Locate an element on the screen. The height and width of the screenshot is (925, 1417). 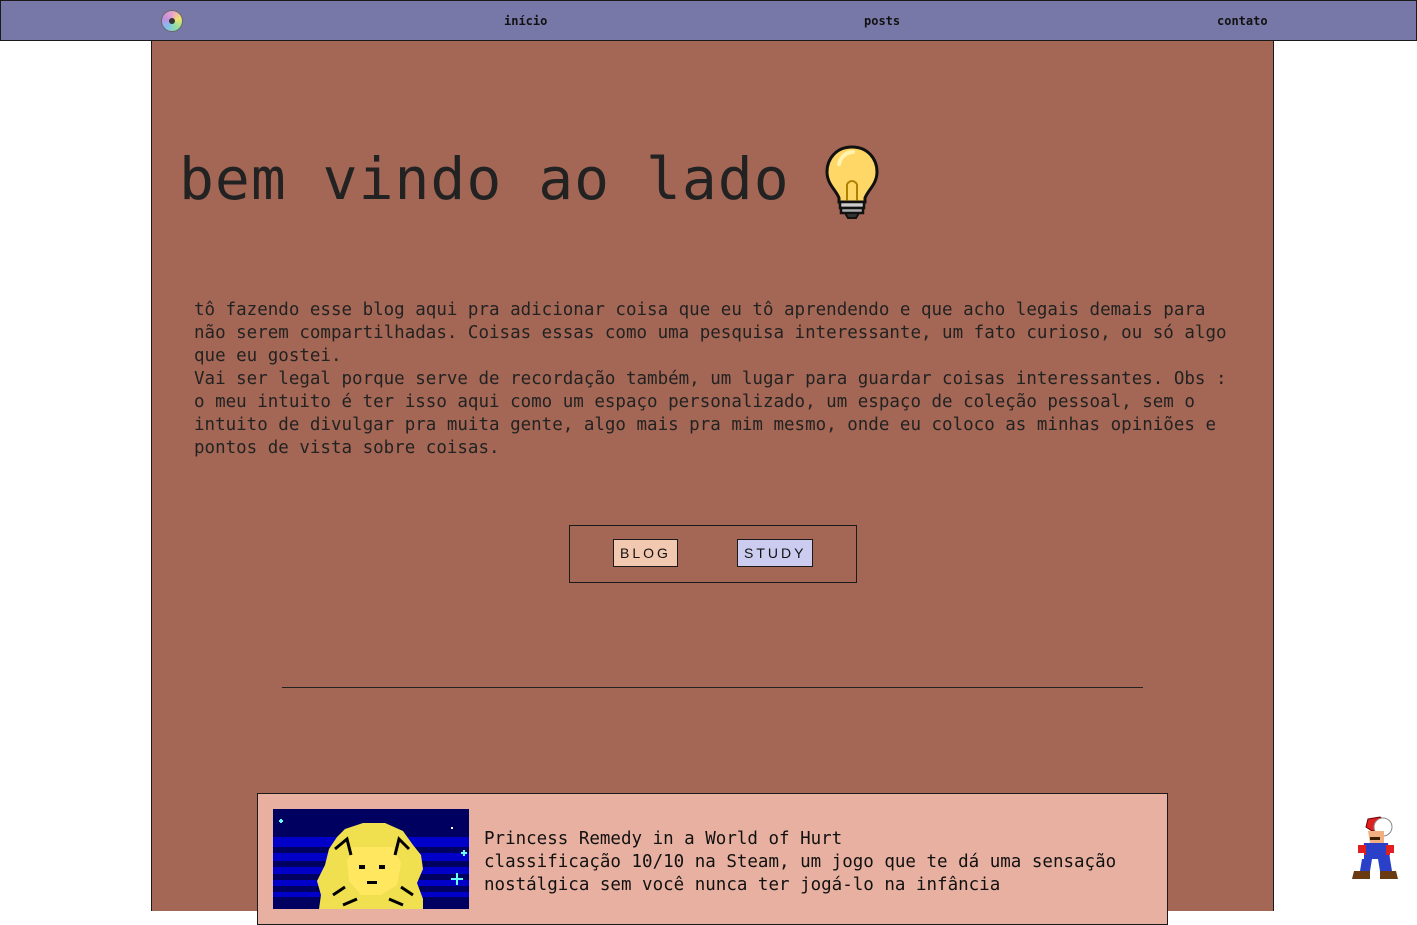
lightbulb-icon is located at coordinates (852, 182).